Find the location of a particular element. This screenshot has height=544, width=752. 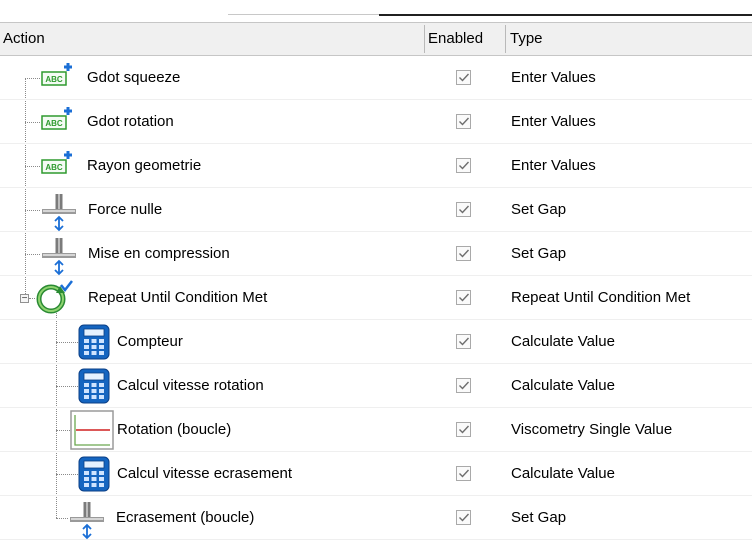

action-row: ABC Gdot rotation Enter Values is located at coordinates (376, 122).